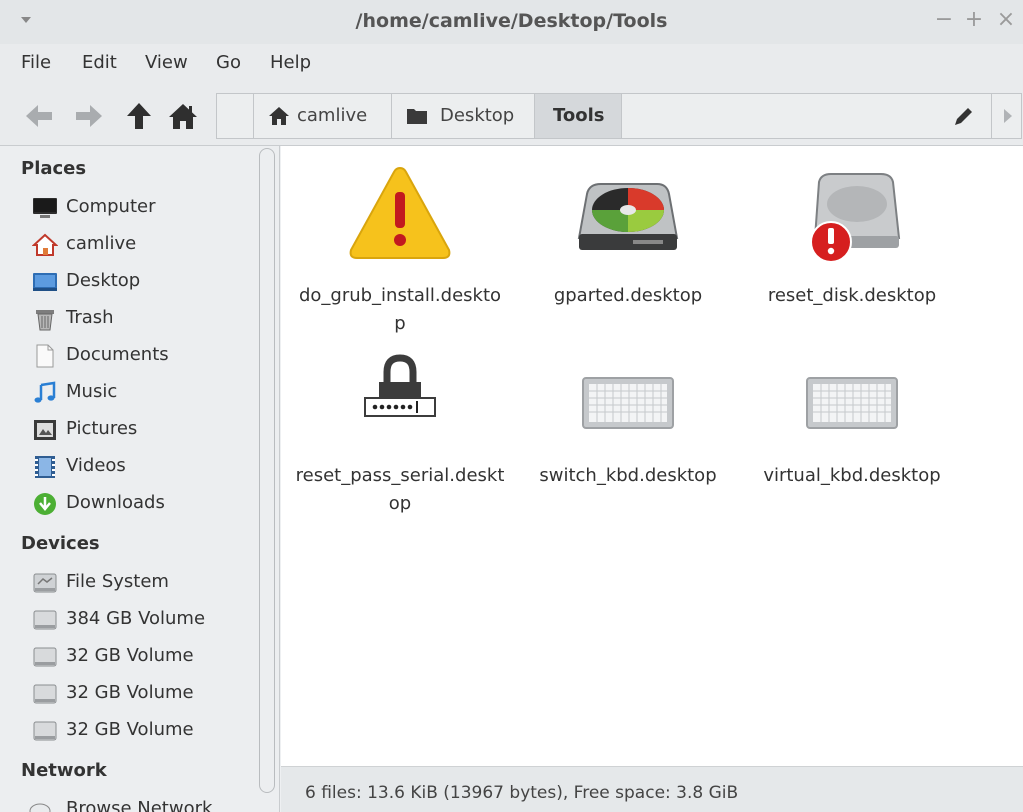 This screenshot has height=812, width=1023. What do you see at coordinates (852, 295) in the screenshot?
I see `file-name: reset_disk.desktop` at bounding box center [852, 295].